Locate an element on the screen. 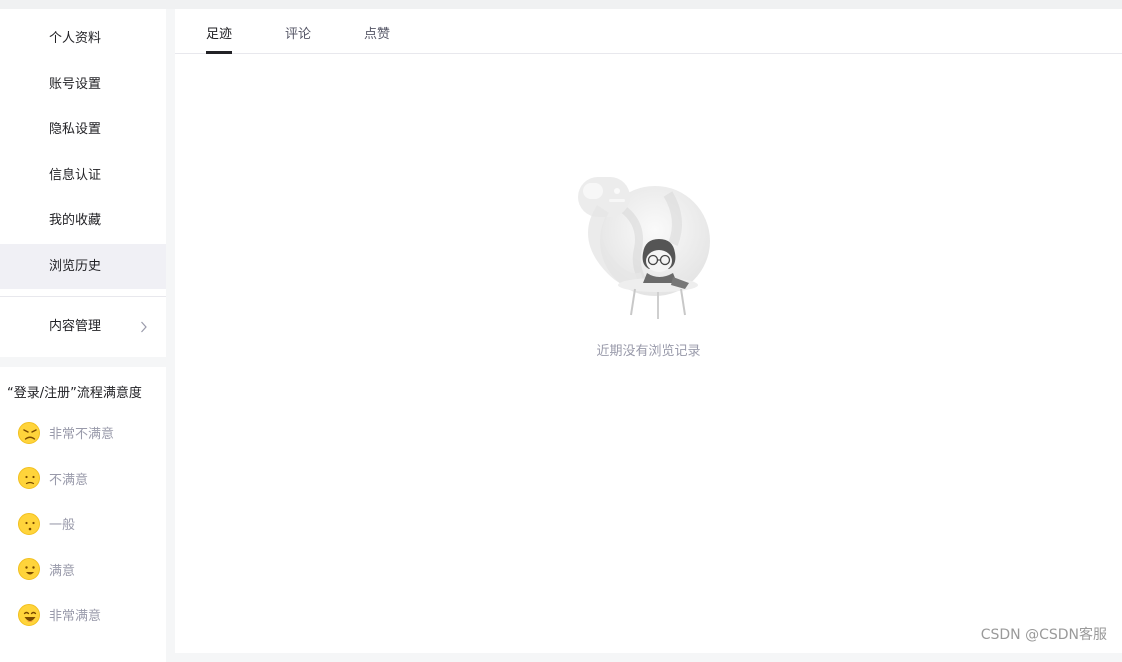 This screenshot has height=662, width=1122. tab-active-indicator is located at coordinates (219, 52).